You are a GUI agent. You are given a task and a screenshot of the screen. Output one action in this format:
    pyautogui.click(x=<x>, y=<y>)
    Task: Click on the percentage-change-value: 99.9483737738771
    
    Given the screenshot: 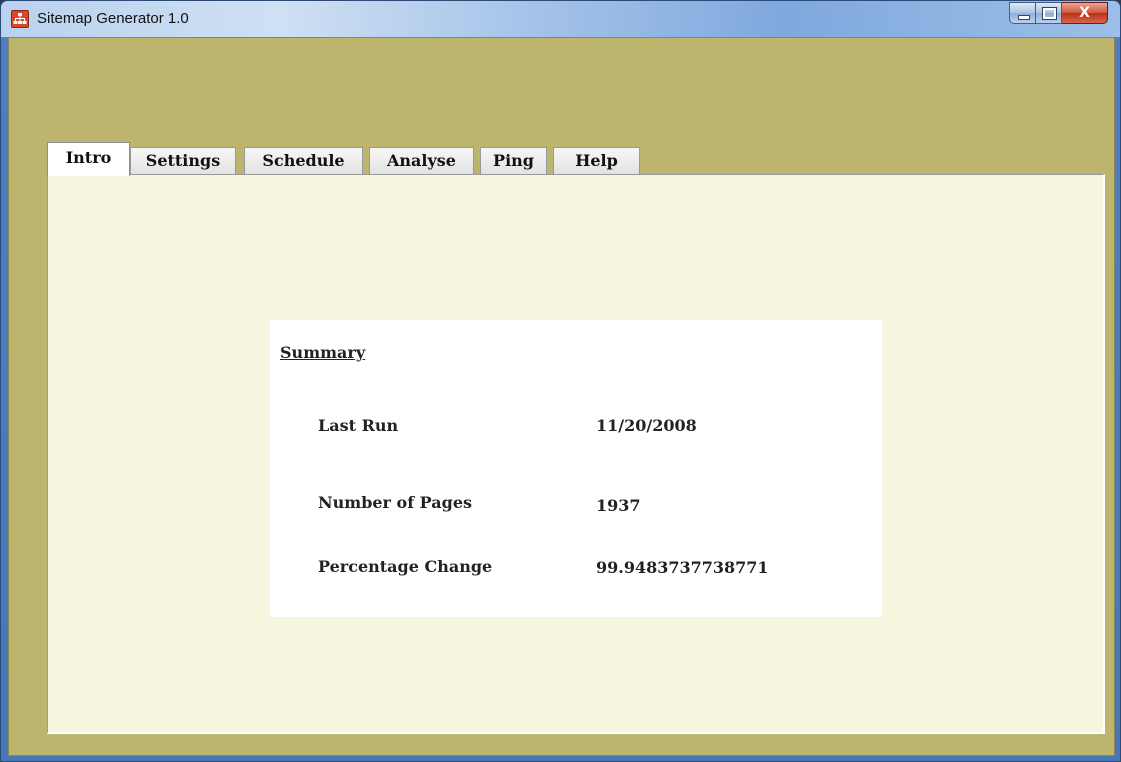 What is the action you would take?
    pyautogui.click(x=682, y=567)
    